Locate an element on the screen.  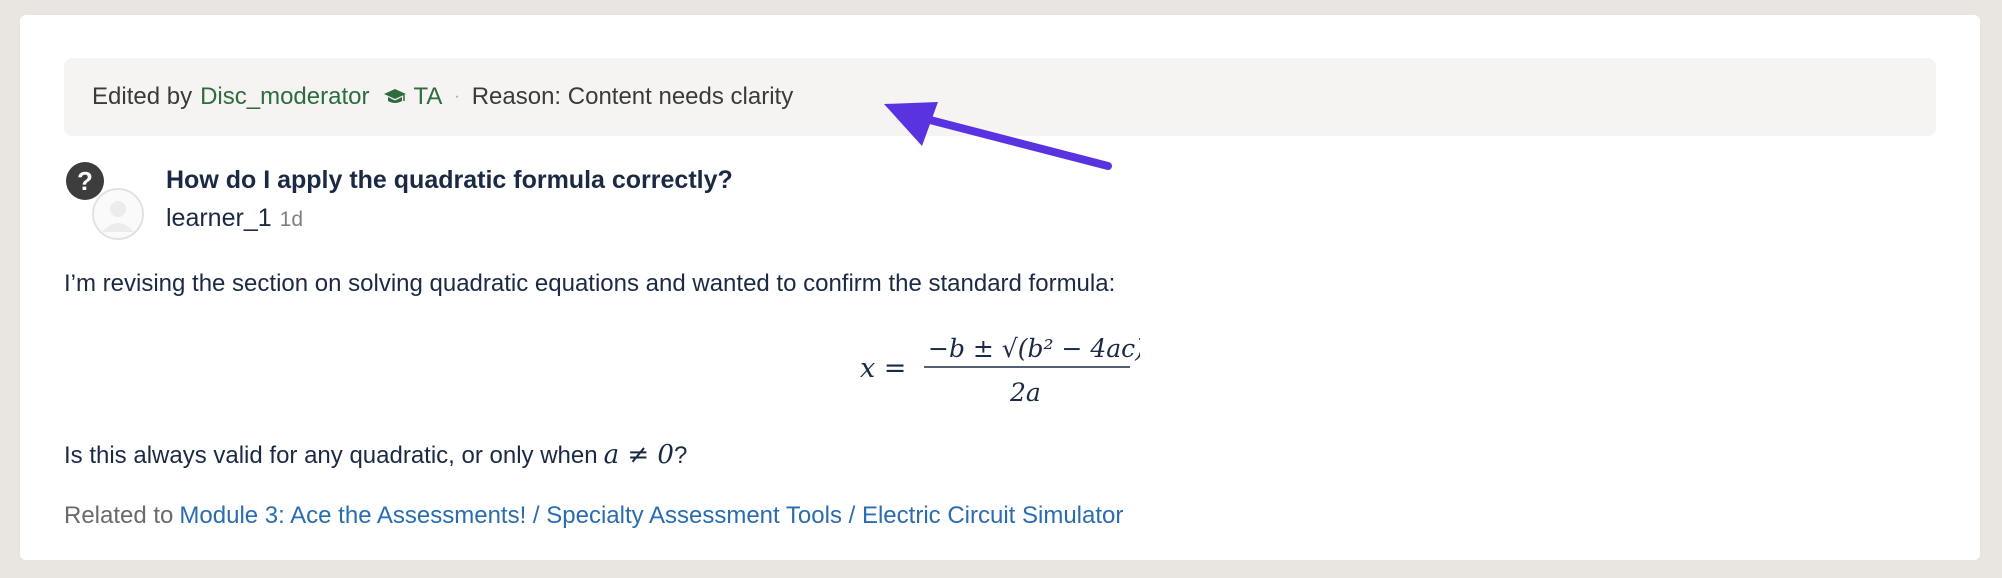
formula-lhs: x = is located at coordinates (883, 368).